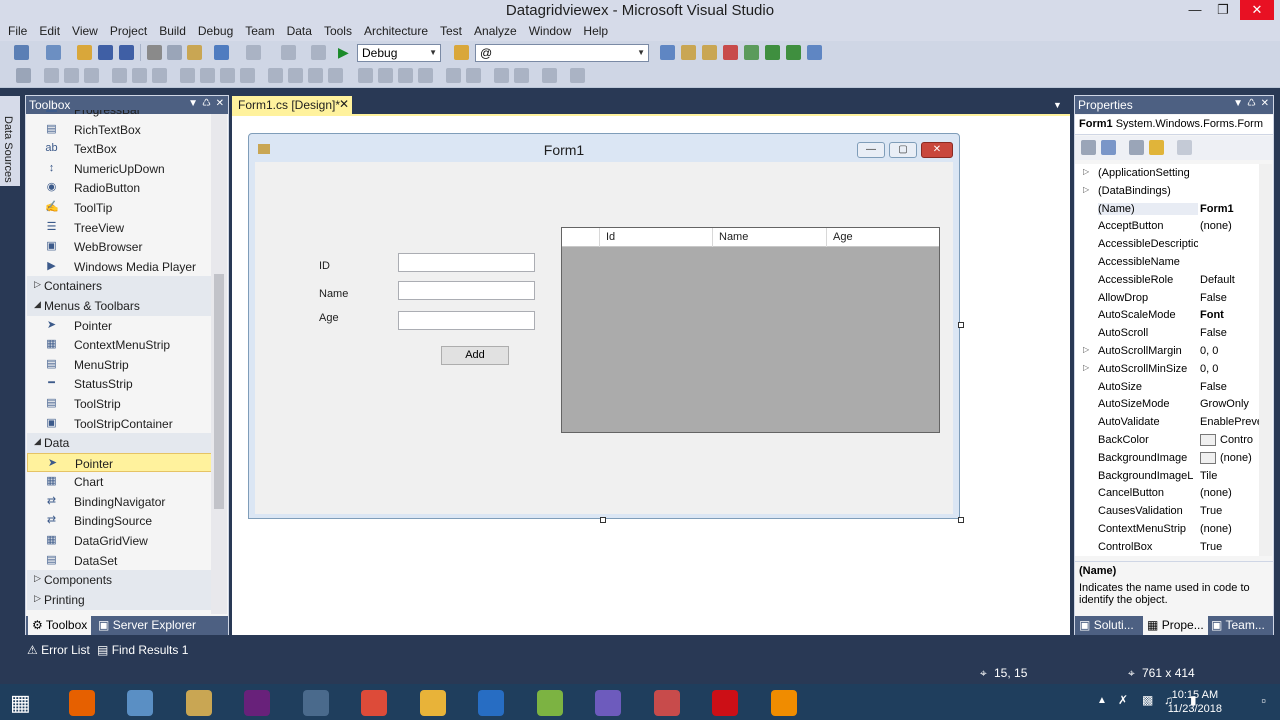 The image size is (1280, 720). I want to click on toolbox-group-dialogs: ▷Dialogs, so click(119, 609).